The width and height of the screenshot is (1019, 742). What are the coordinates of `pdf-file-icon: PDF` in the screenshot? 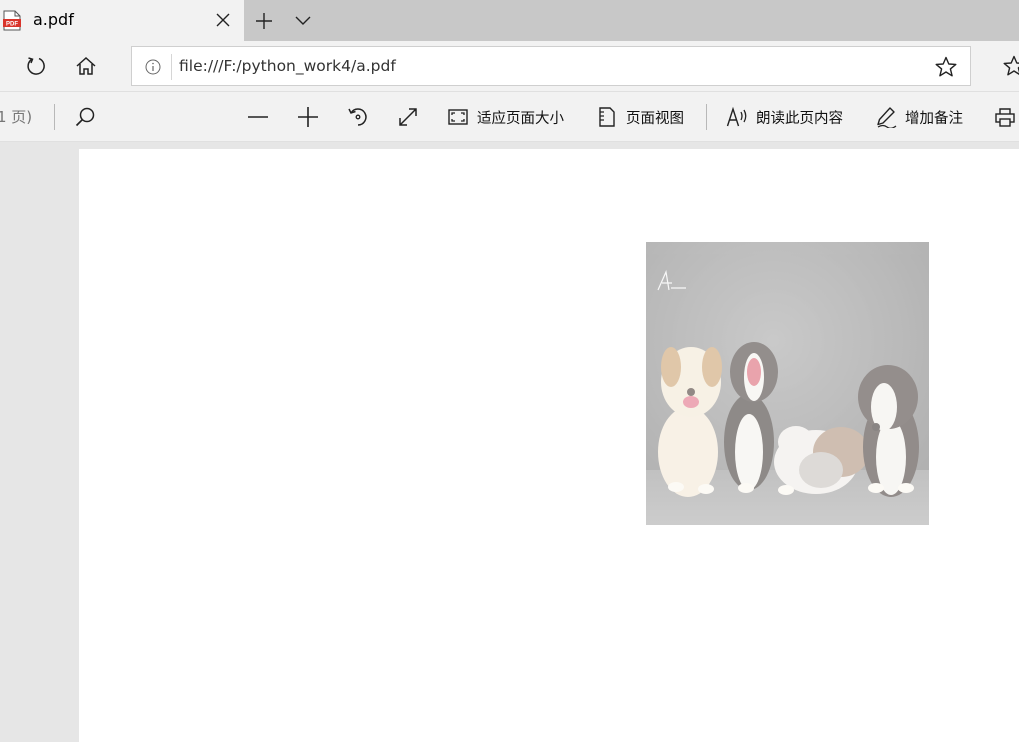 It's located at (12, 20).